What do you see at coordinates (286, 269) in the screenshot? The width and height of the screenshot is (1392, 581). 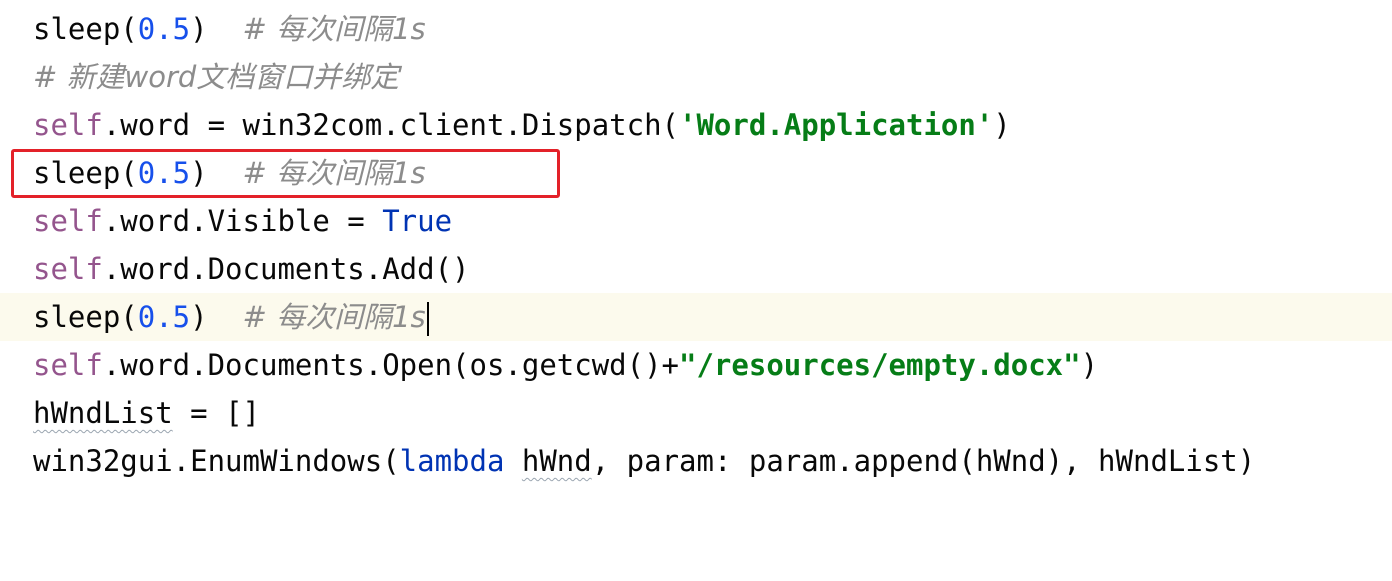 I see `code-token: .word.Documents.Add()` at bounding box center [286, 269].